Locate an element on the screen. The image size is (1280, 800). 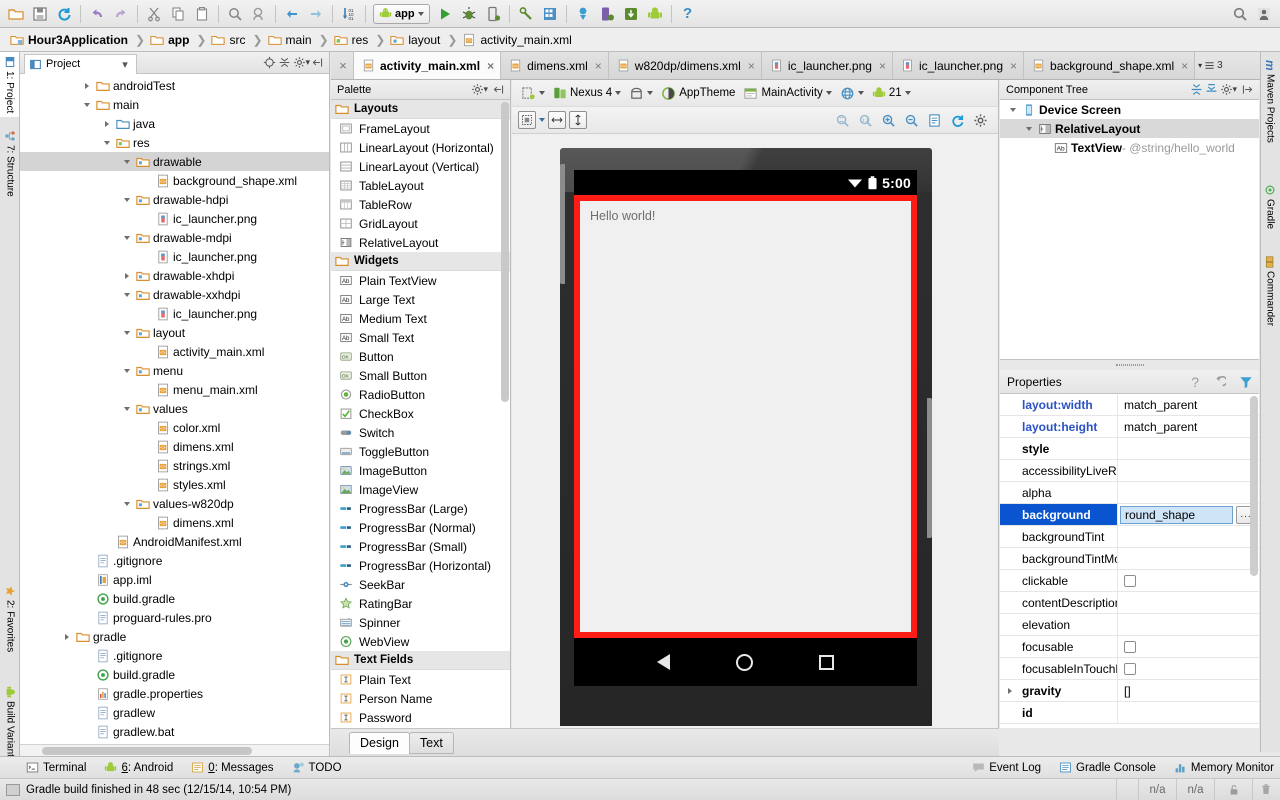
property-row: layout:width match_parent is located at coordinates (1129, 405).